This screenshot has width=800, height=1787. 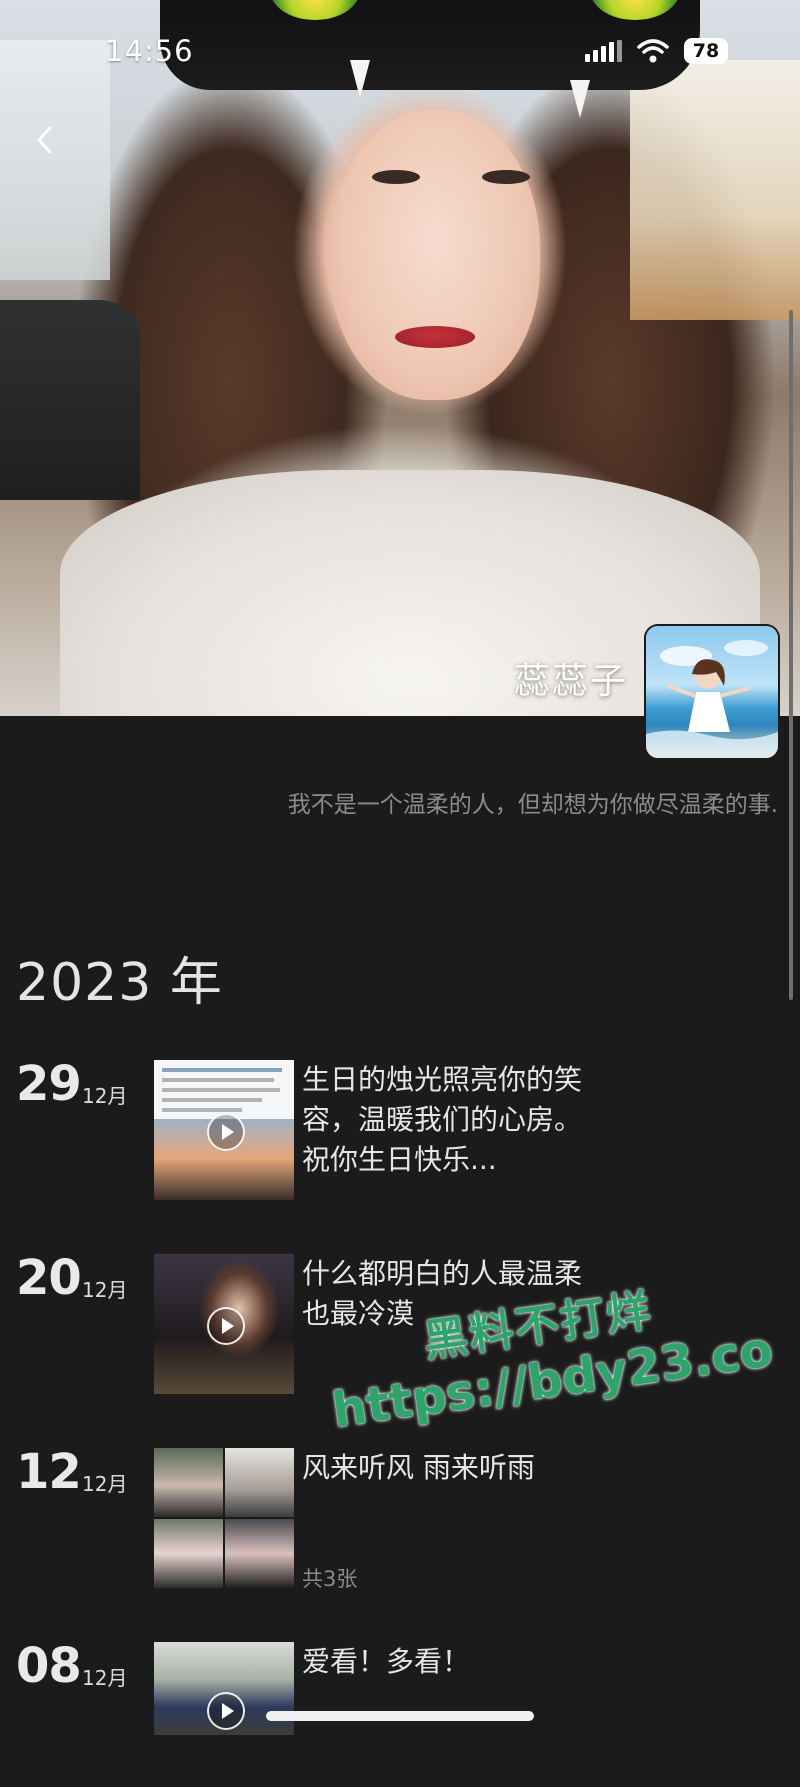 I want to click on timeline-year: 2023 年, so click(x=119, y=983).